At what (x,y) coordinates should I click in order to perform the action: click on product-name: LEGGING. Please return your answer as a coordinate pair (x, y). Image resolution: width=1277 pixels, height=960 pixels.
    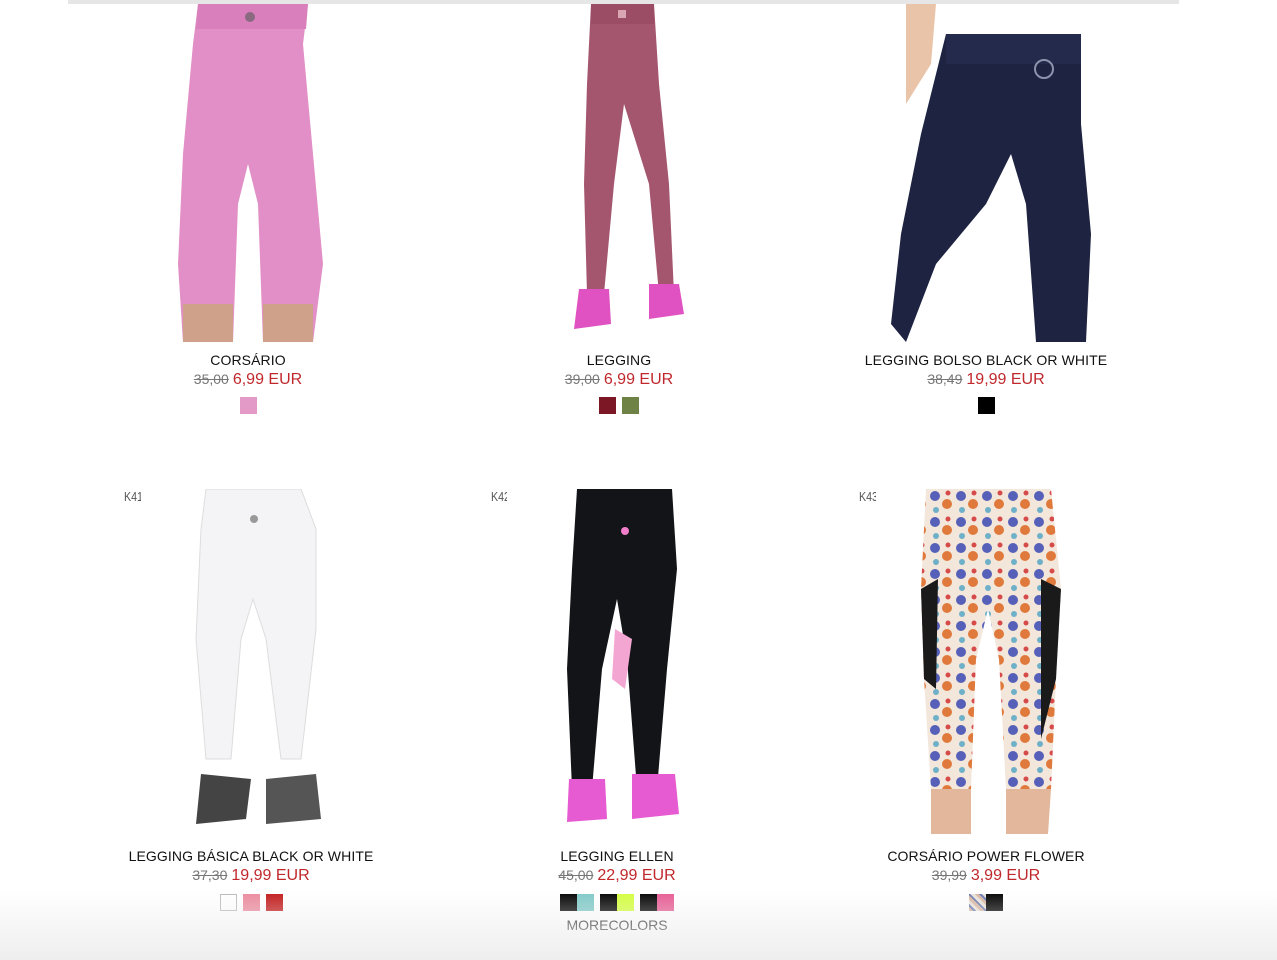
    Looking at the image, I should click on (619, 360).